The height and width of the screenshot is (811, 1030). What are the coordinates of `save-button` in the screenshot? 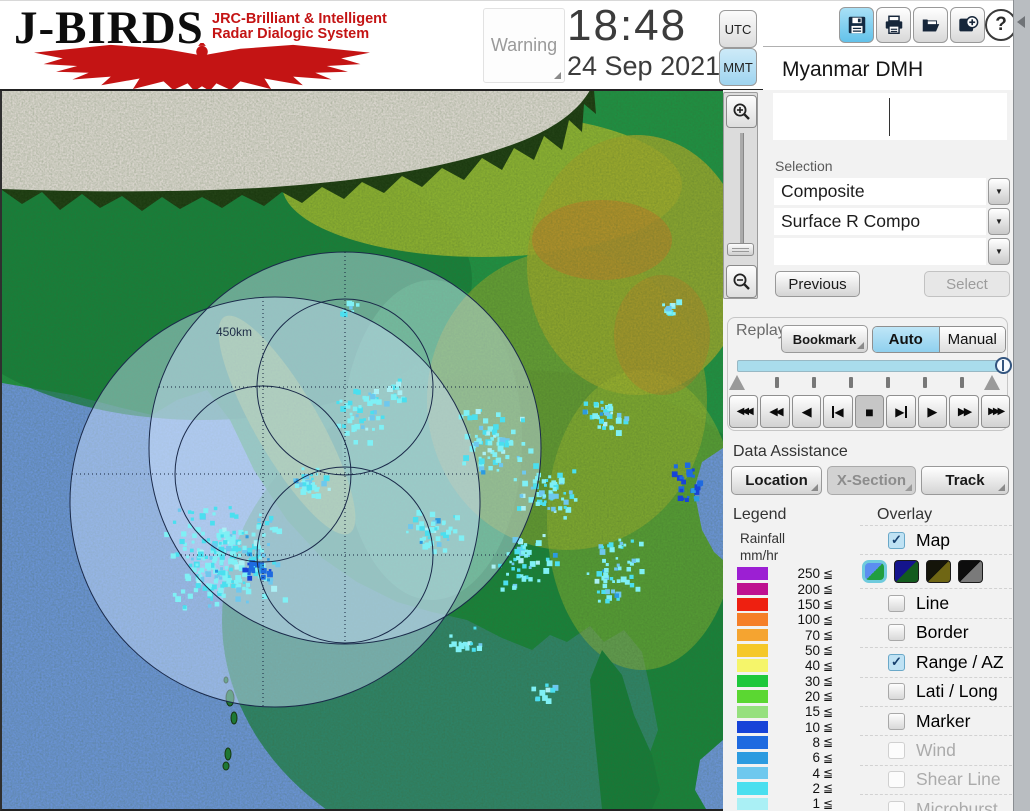 It's located at (856, 25).